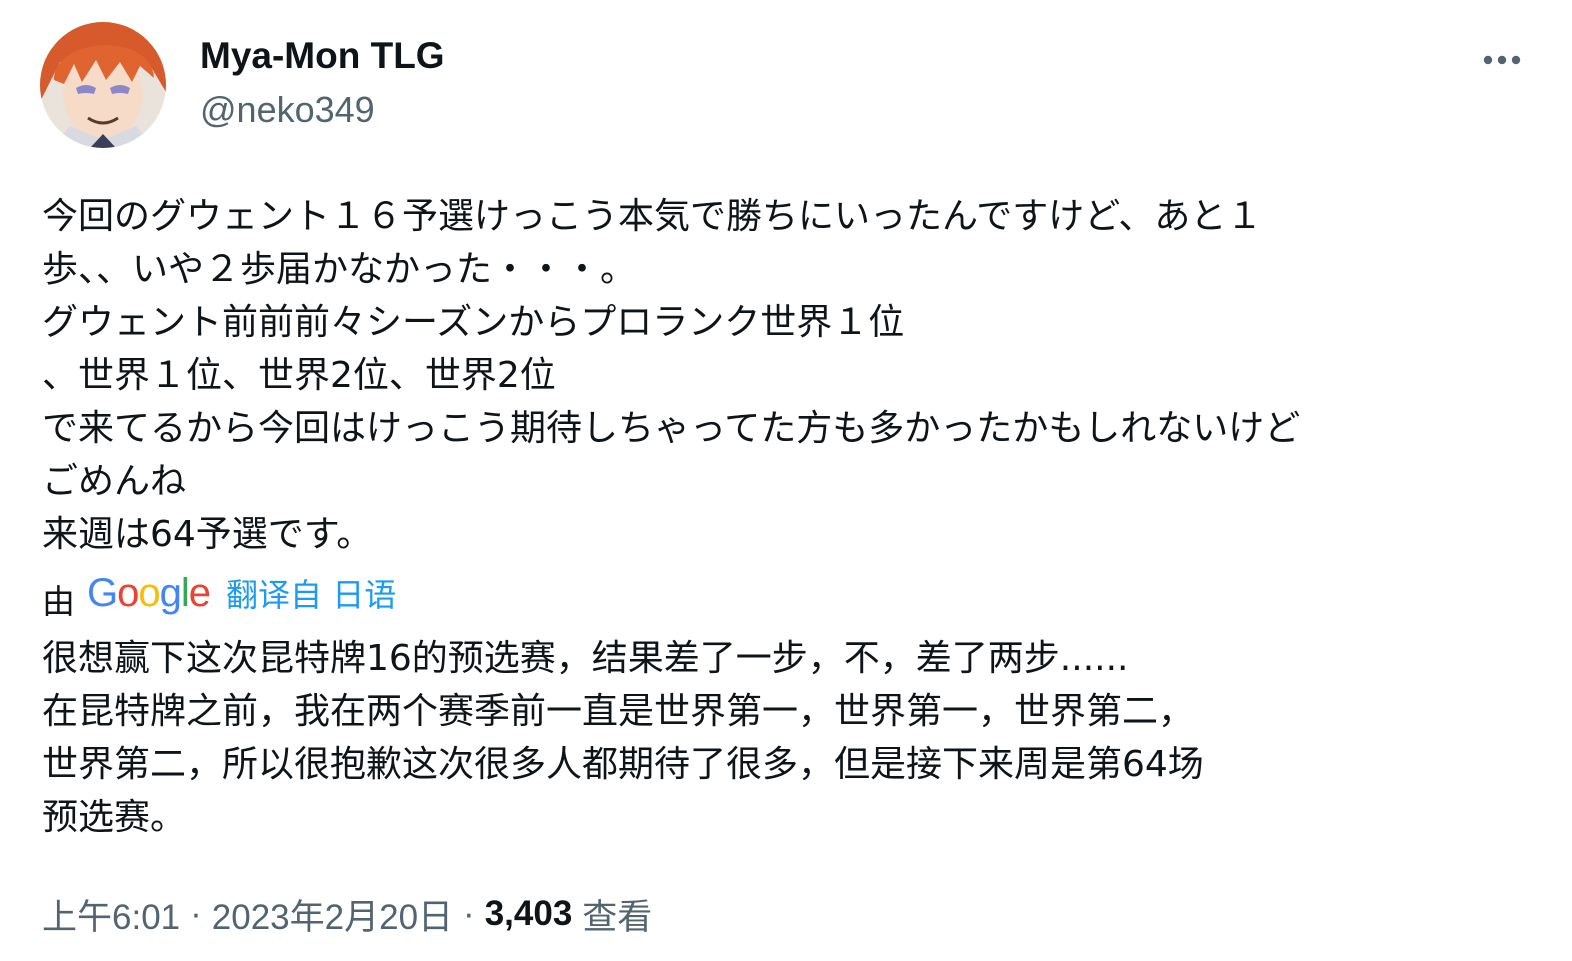  I want to click on avatar-image, so click(103, 85).